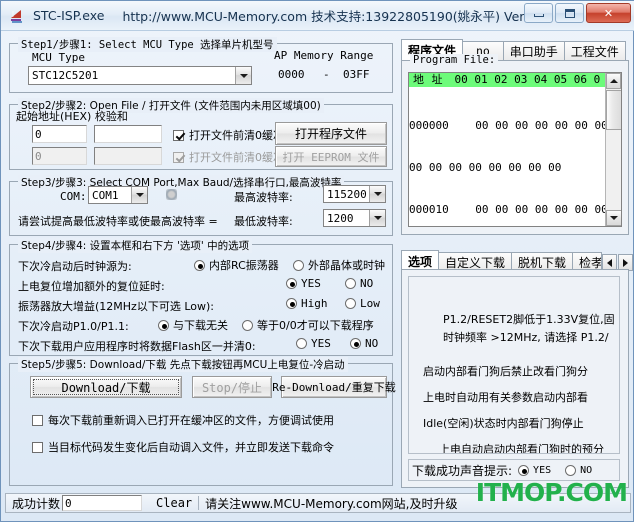 This screenshot has height=522, width=634. What do you see at coordinates (263, 221) in the screenshot?
I see `min-baud-label: 最低波特率:` at bounding box center [263, 221].